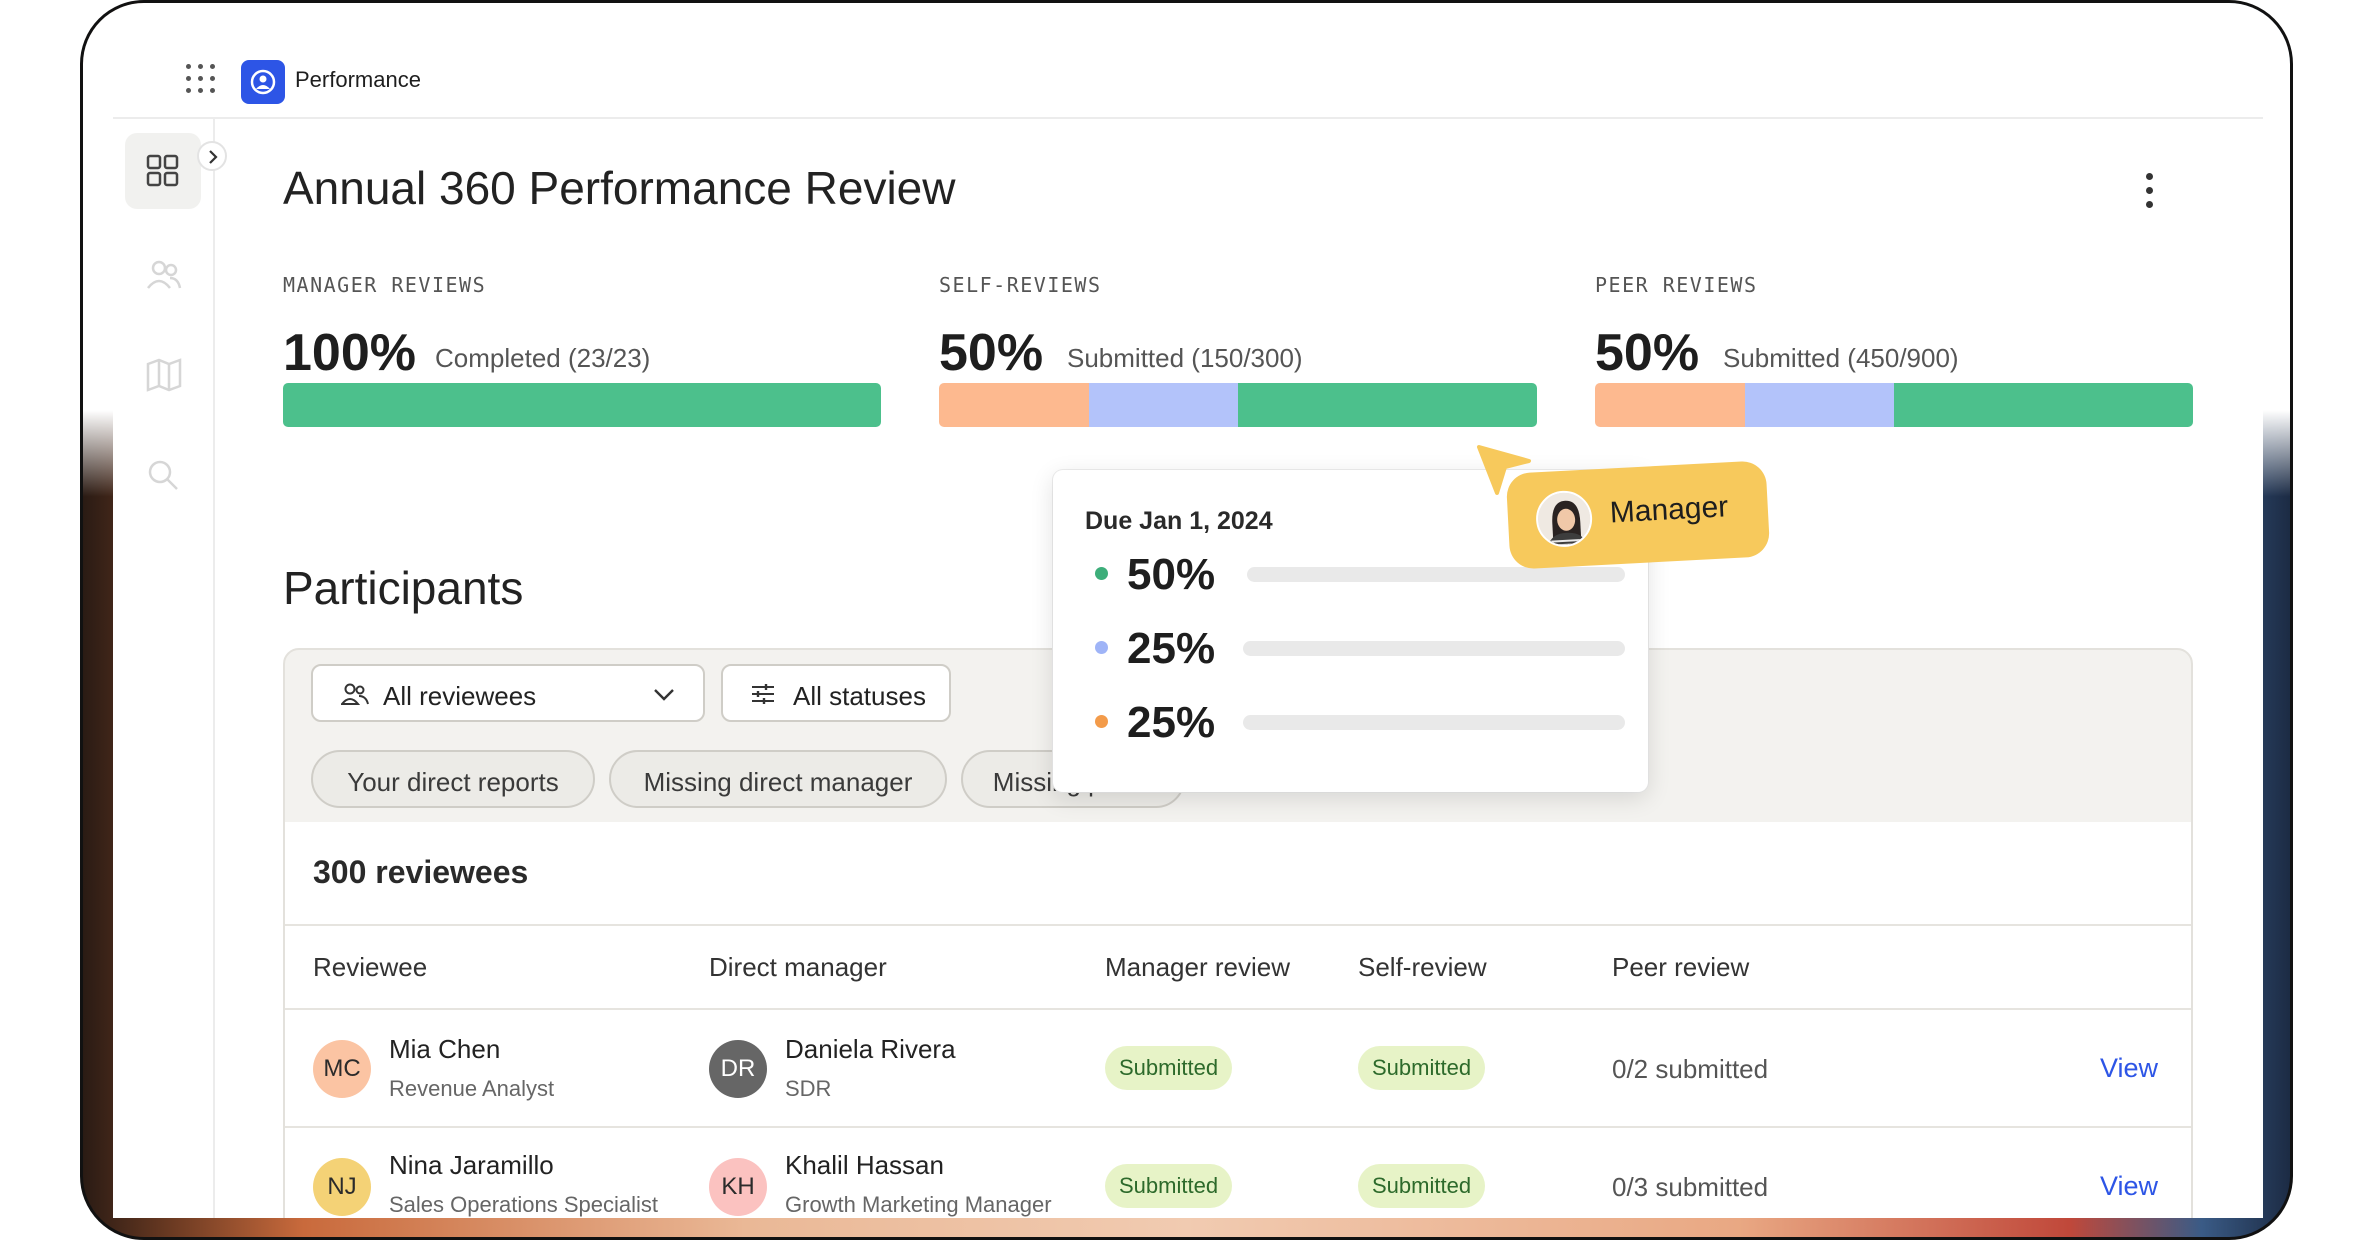 The width and height of the screenshot is (2360, 1240). What do you see at coordinates (619, 188) in the screenshot?
I see `page-title: Annual 360 Performance Review` at bounding box center [619, 188].